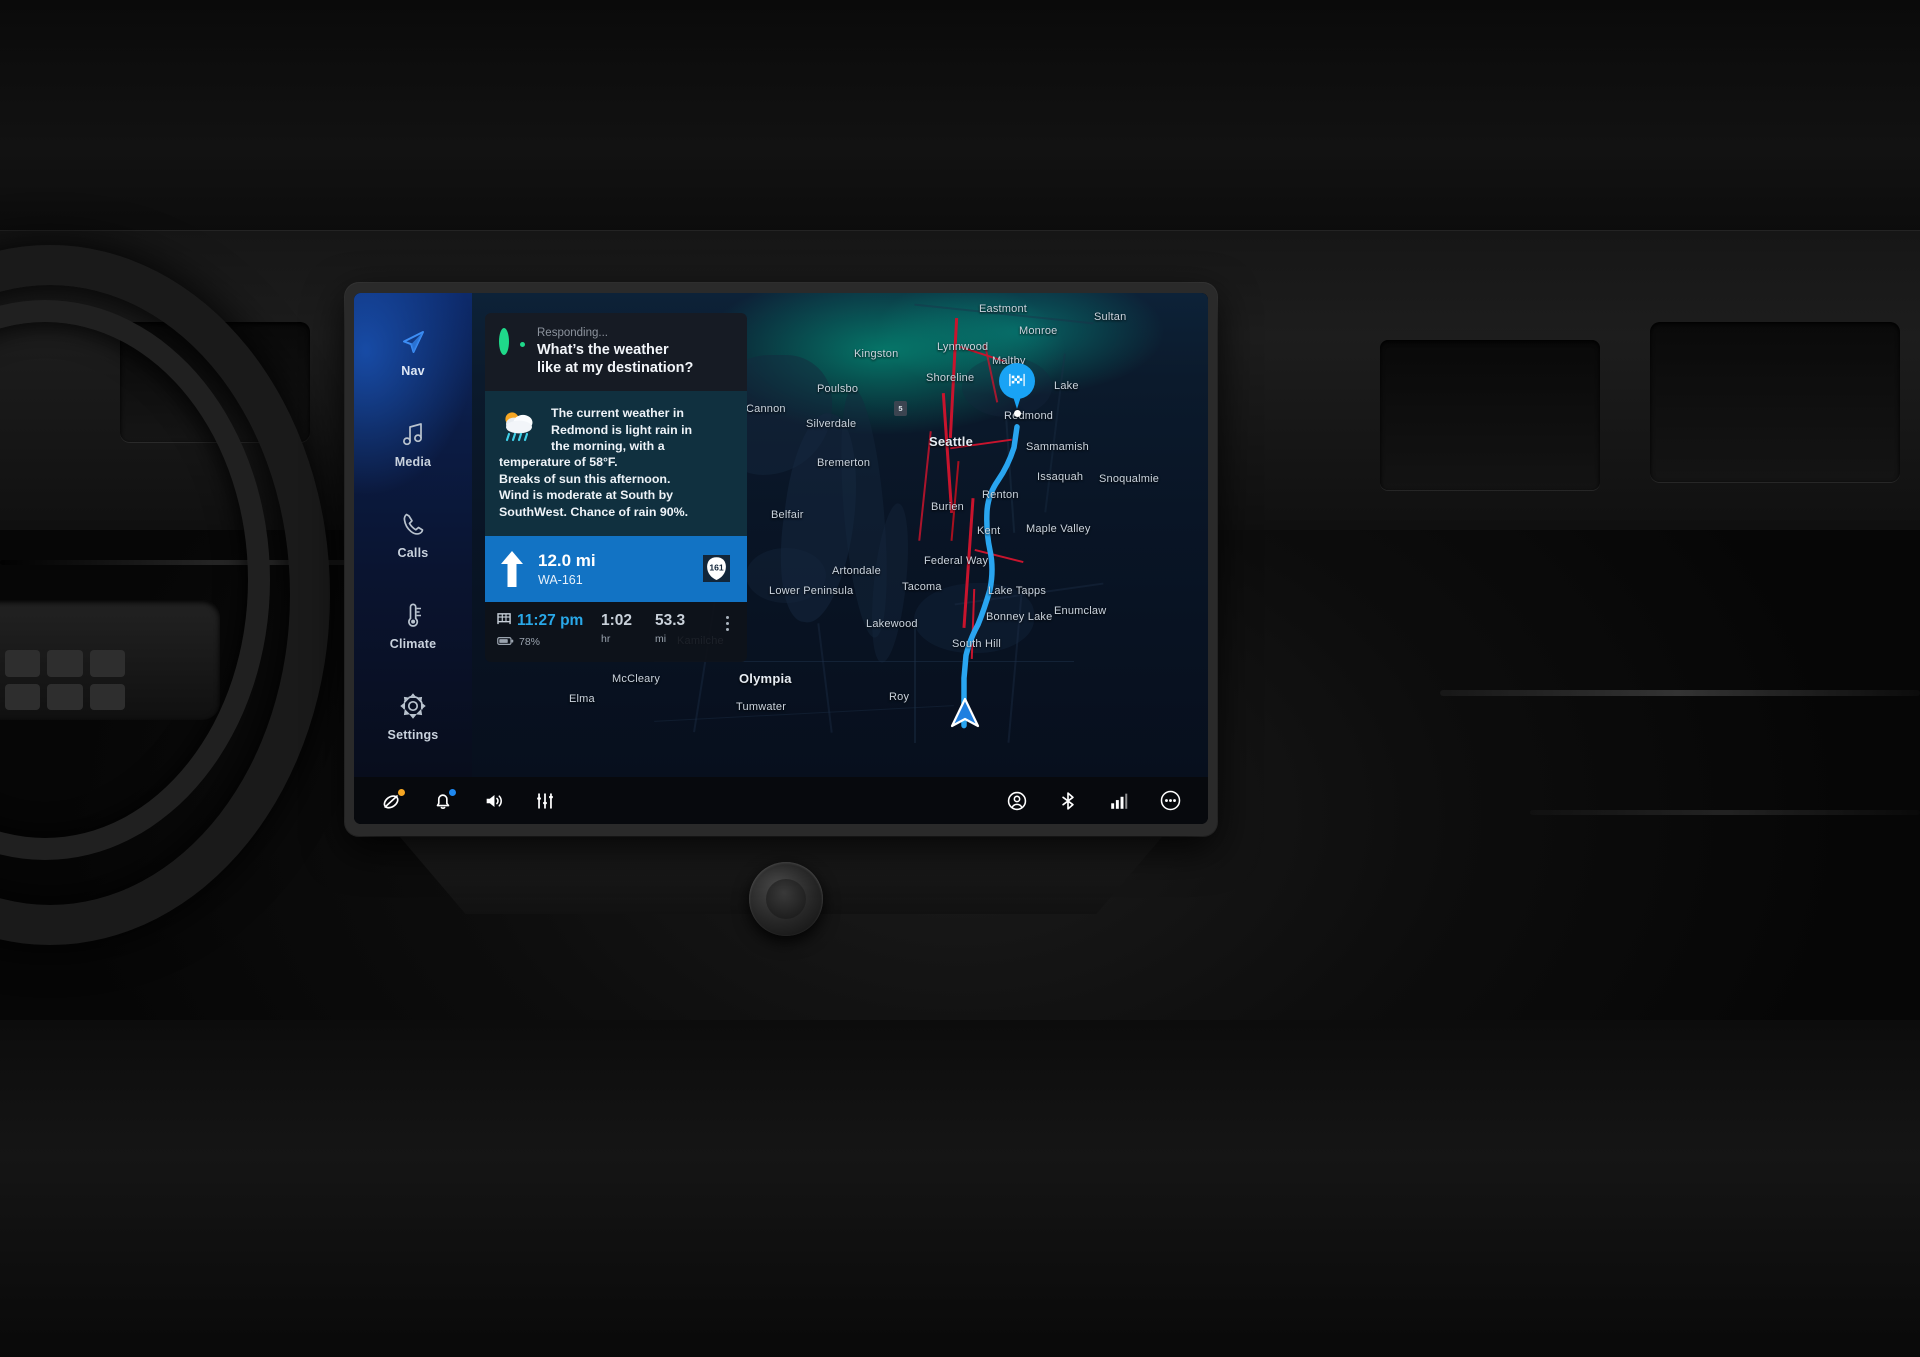 This screenshot has height=1357, width=1920. I want to click on assistant-ring-icon, so click(512, 341).